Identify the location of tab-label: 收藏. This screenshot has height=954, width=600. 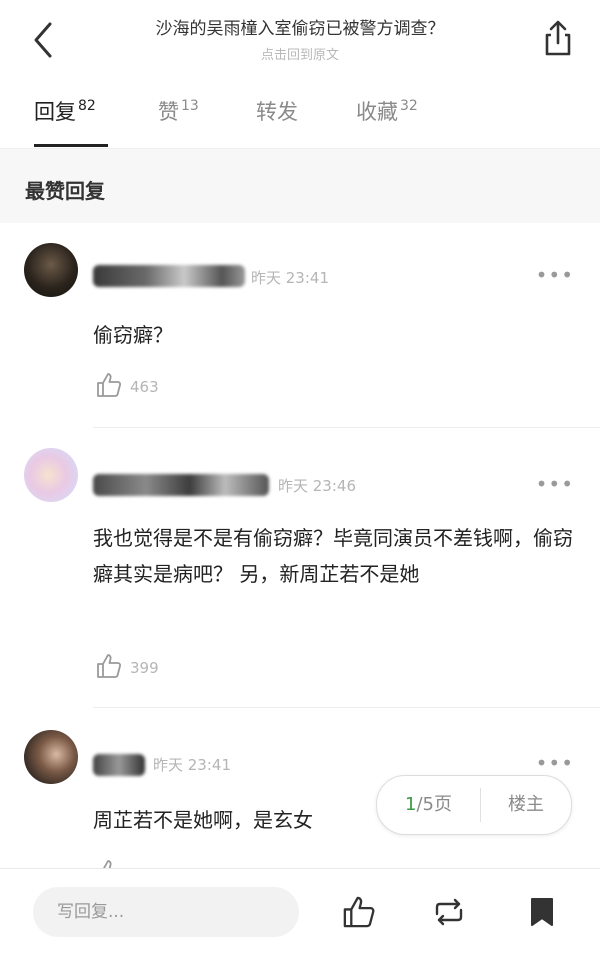
(377, 112).